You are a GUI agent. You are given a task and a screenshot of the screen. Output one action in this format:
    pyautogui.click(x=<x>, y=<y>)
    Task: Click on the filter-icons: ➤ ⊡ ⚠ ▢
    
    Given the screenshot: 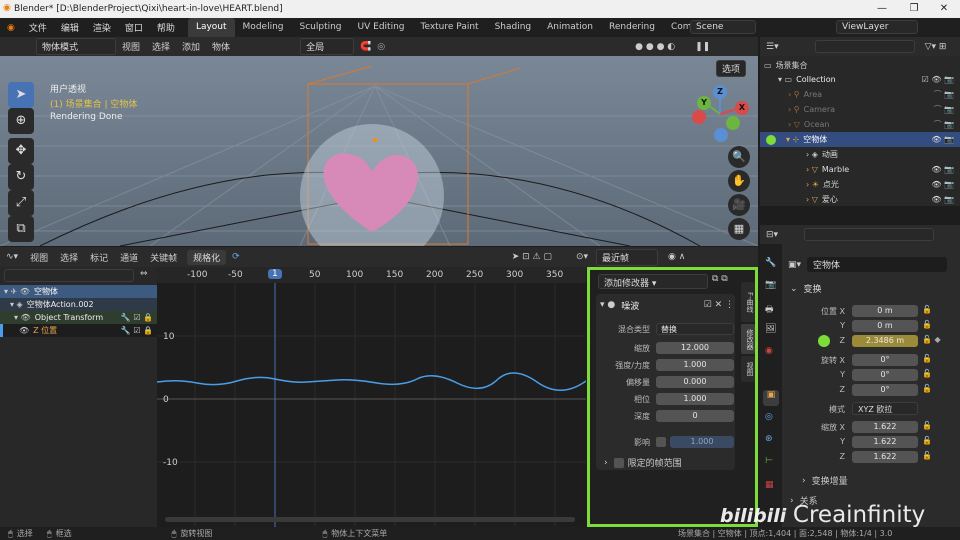 What is the action you would take?
    pyautogui.click(x=532, y=257)
    